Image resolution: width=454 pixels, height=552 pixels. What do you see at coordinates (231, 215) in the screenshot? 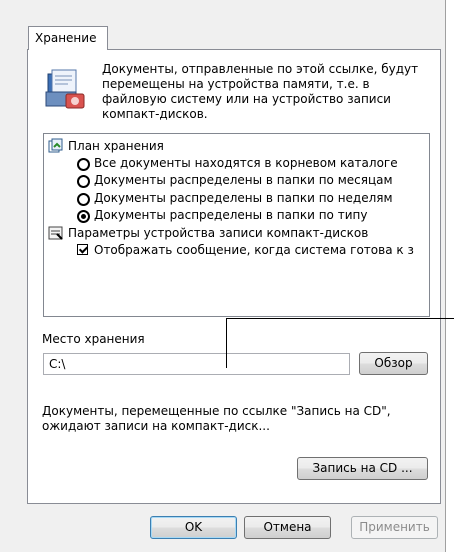
I see `radio-label: Документы распределены в папки по типу` at bounding box center [231, 215].